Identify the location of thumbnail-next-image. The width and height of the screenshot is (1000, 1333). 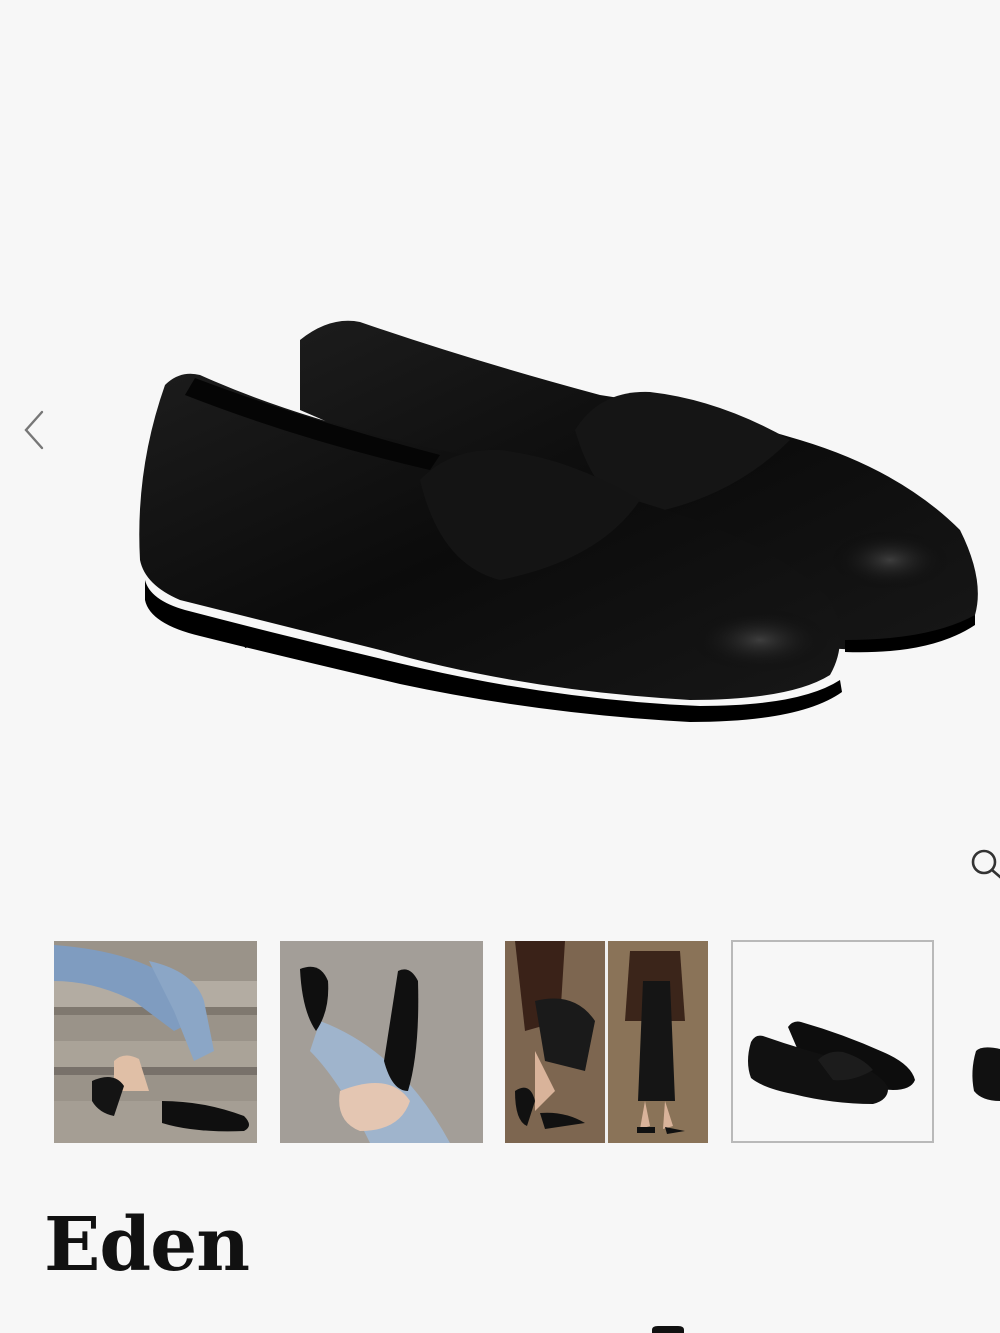
(984, 1042).